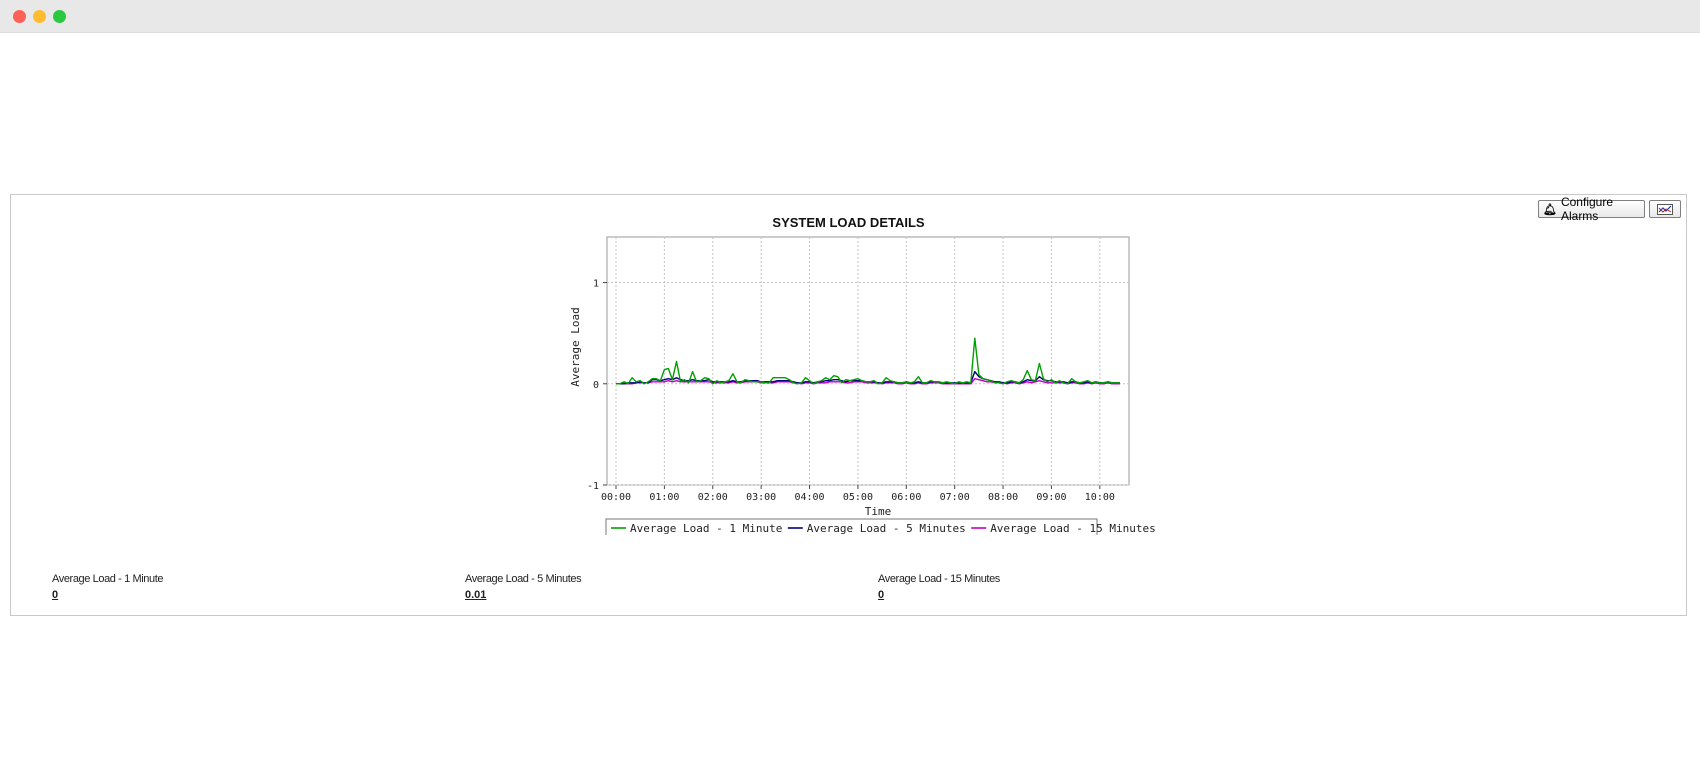  I want to click on x-tick-label: 08:00, so click(1003, 497).